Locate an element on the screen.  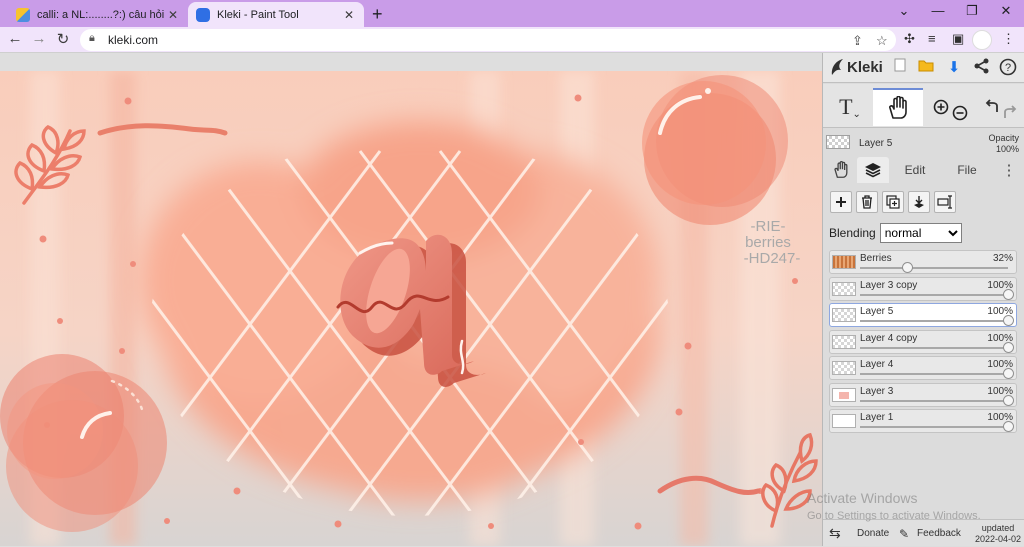
layer-item-layer-1: Layer 1 100% is located at coordinates (923, 421).